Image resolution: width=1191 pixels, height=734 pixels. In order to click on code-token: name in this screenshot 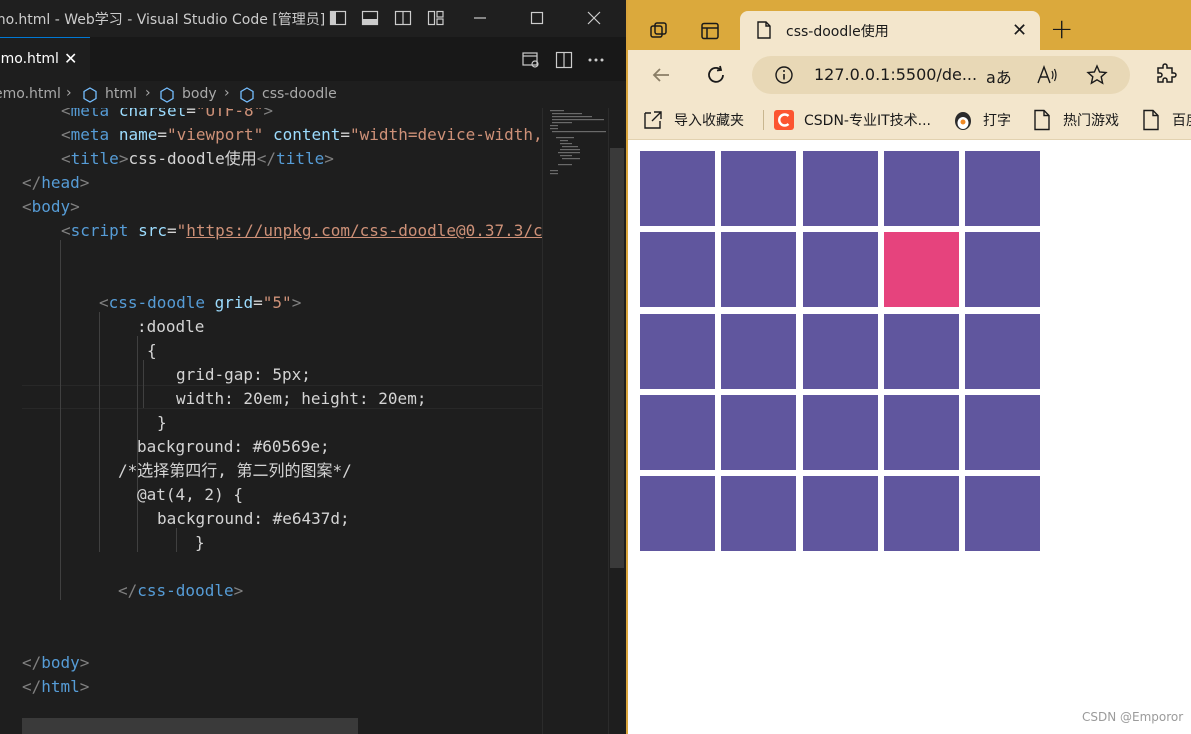, I will do `click(138, 134)`.